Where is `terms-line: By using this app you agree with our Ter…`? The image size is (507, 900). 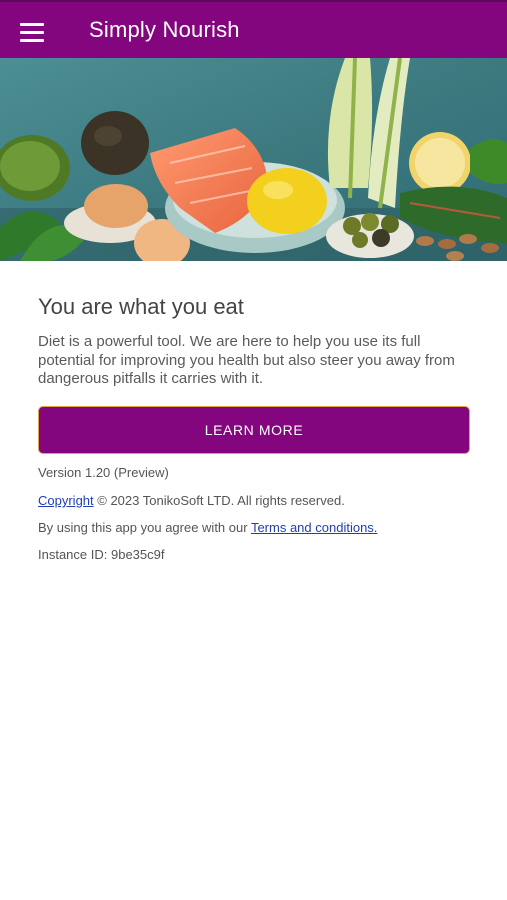 terms-line: By using this app you agree with our Ter… is located at coordinates (207, 527).